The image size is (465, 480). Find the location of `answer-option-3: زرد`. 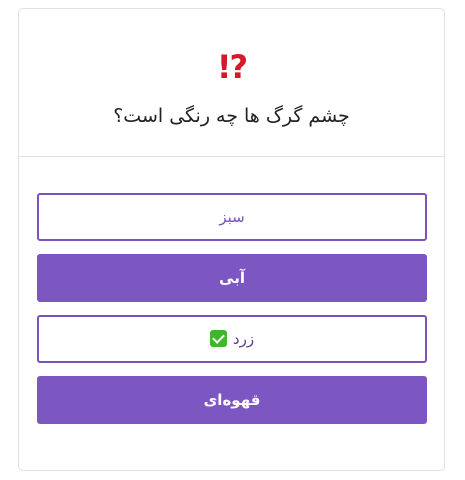

answer-option-3: زرد is located at coordinates (232, 339).